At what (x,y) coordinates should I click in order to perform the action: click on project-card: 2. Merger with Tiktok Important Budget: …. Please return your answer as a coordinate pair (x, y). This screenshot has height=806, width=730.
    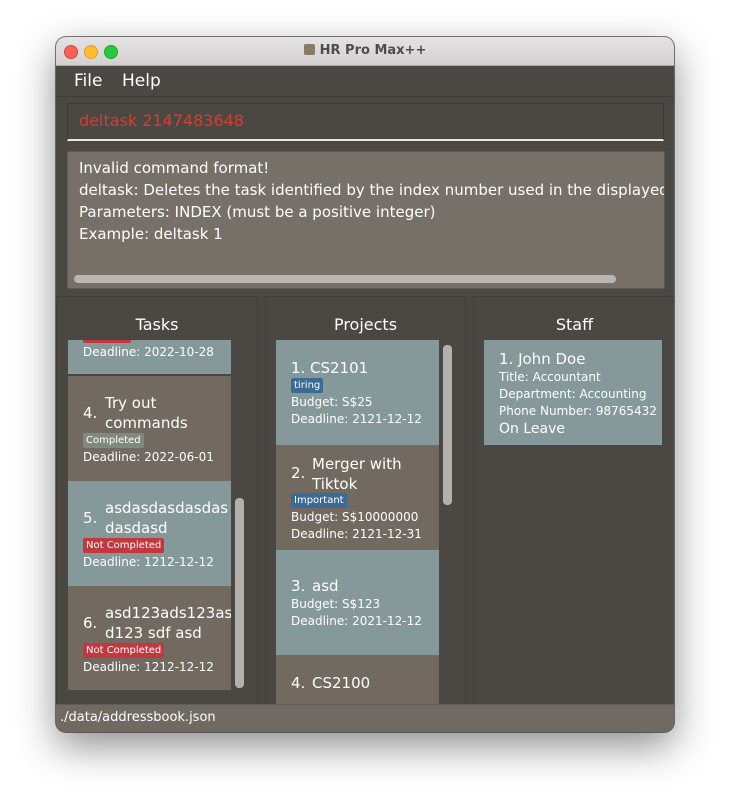
    Looking at the image, I should click on (357, 497).